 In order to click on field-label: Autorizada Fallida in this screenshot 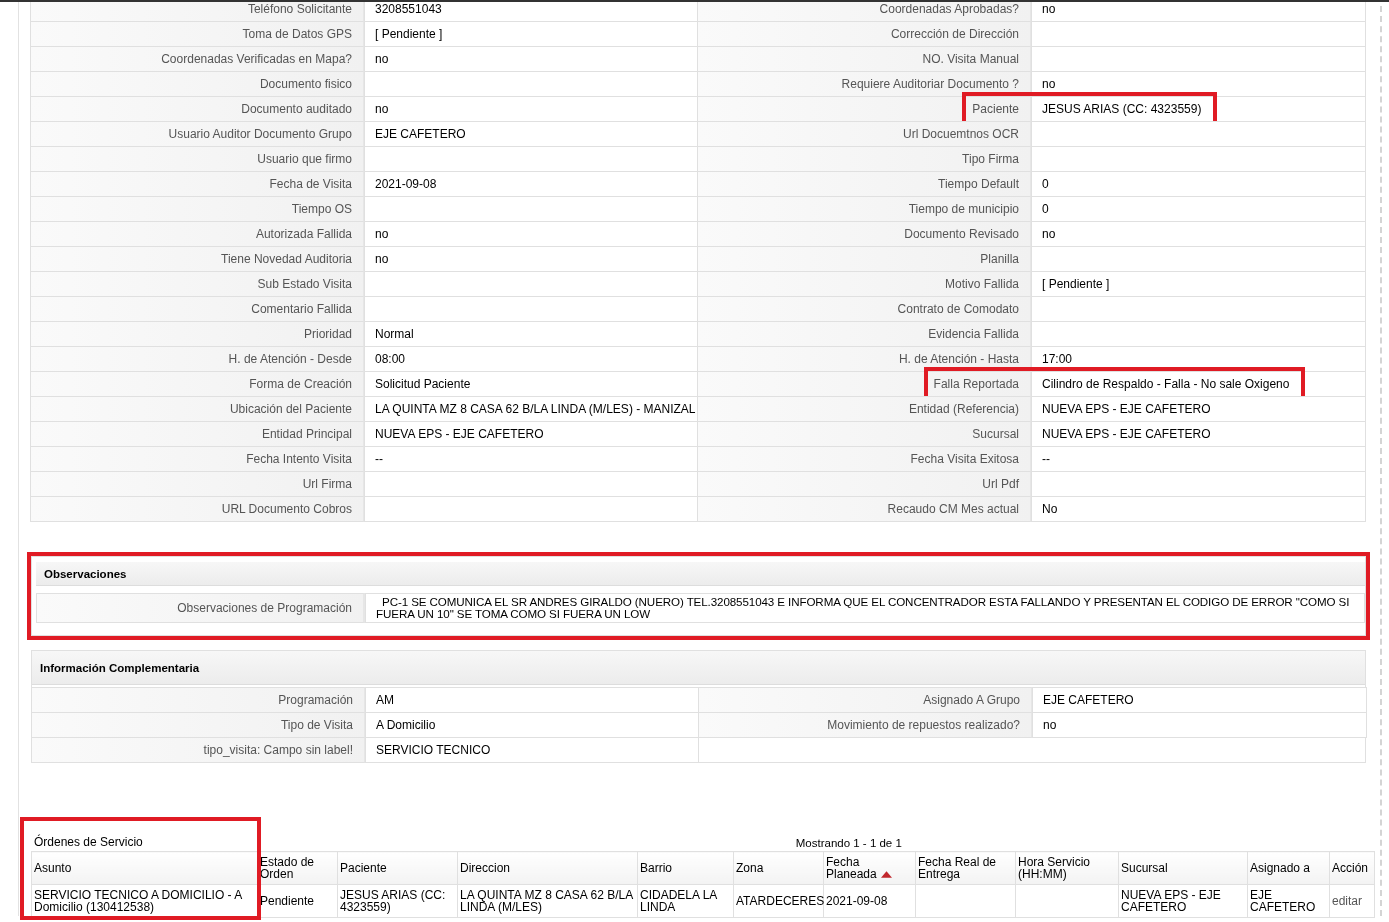, I will do `click(303, 234)`.